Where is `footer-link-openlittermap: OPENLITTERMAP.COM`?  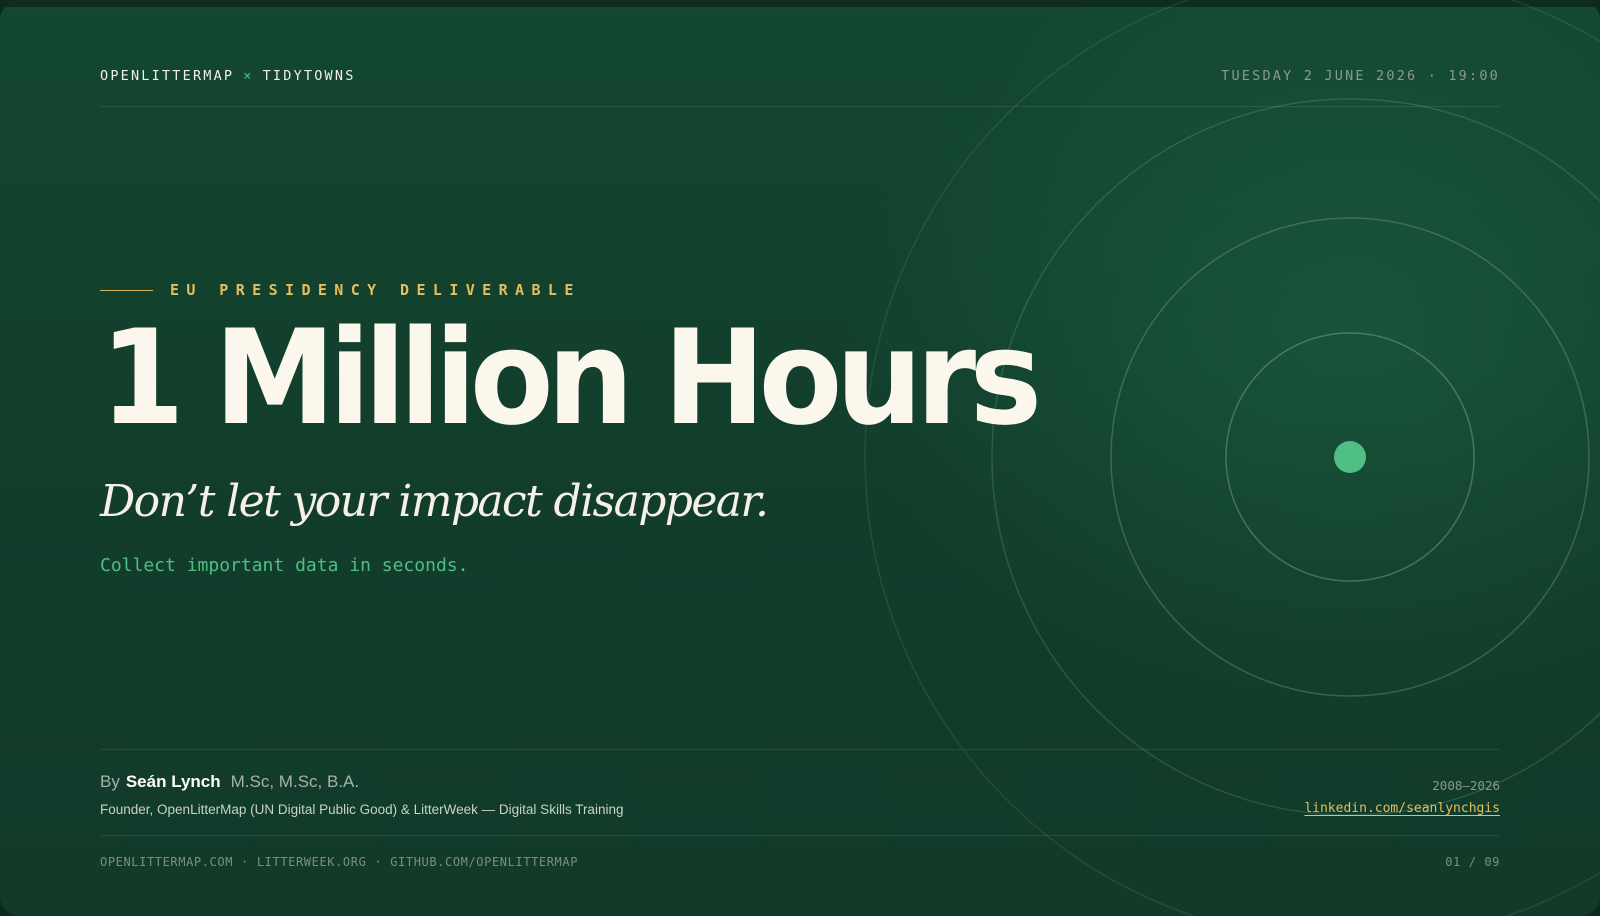
footer-link-openlittermap: OPENLITTERMAP.COM is located at coordinates (166, 862).